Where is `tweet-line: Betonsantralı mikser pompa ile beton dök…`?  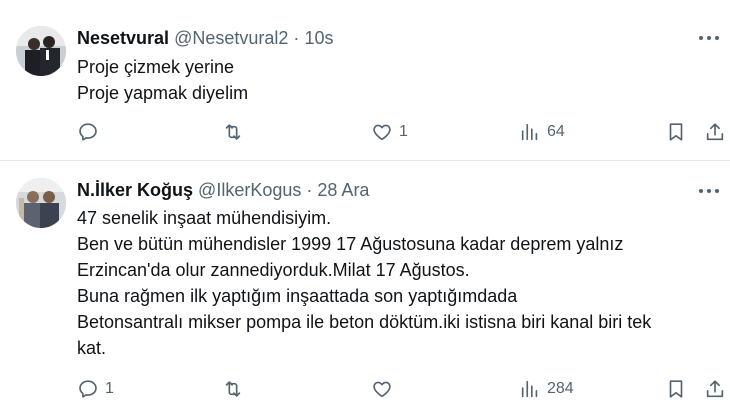 tweet-line: Betonsantralı mikser pompa ile beton dök… is located at coordinates (364, 322).